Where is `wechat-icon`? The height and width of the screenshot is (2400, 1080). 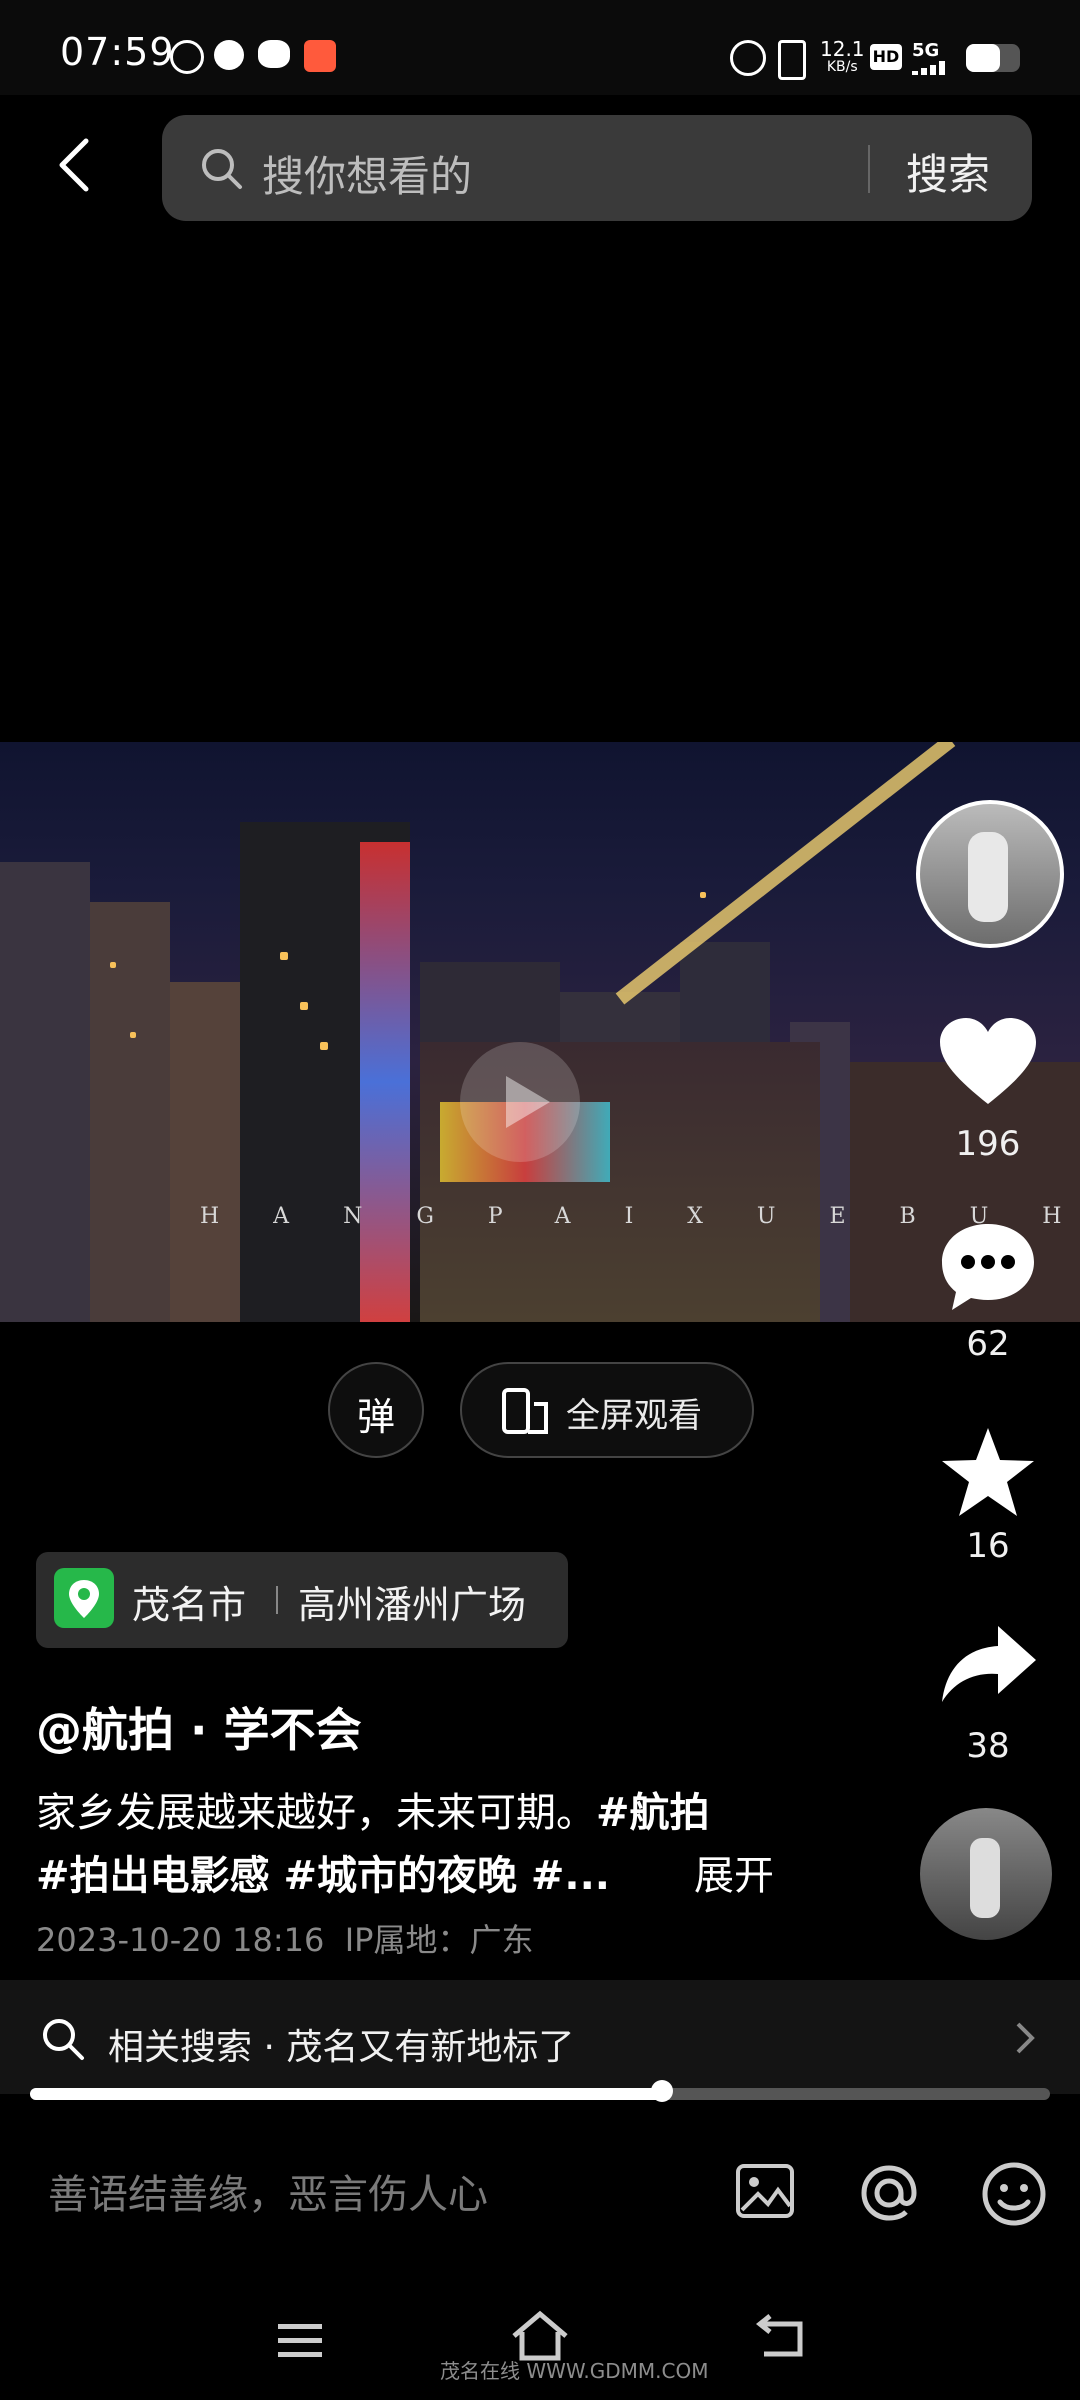
wechat-icon is located at coordinates (274, 54).